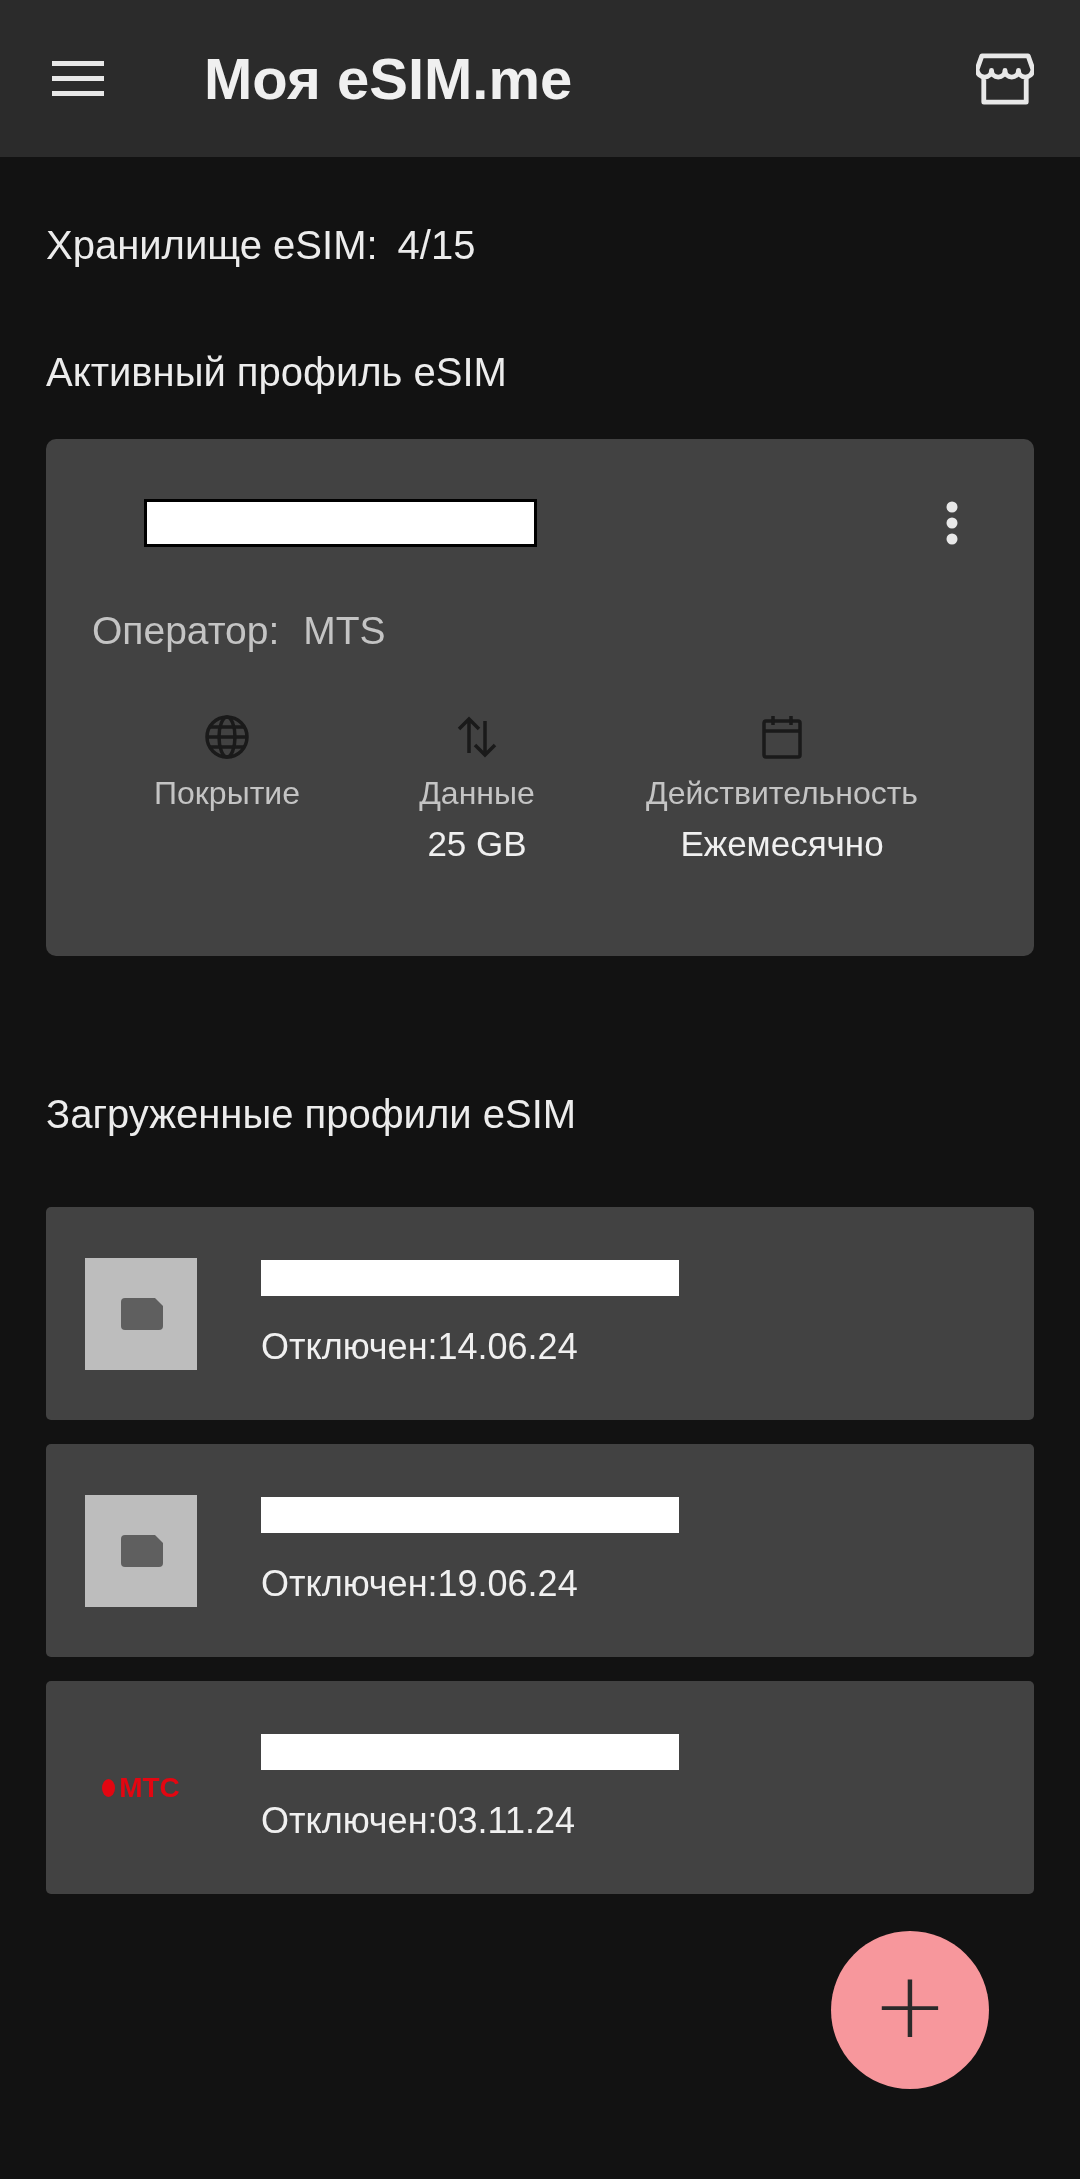 The image size is (1080, 2179). What do you see at coordinates (540, 1550) in the screenshot?
I see `profile-card: Отключен:19.06.24` at bounding box center [540, 1550].